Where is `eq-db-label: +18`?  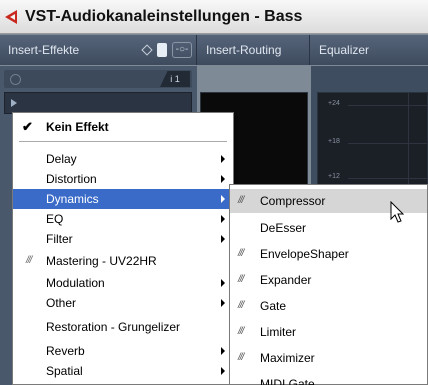
eq-db-label: +18 is located at coordinates (334, 141).